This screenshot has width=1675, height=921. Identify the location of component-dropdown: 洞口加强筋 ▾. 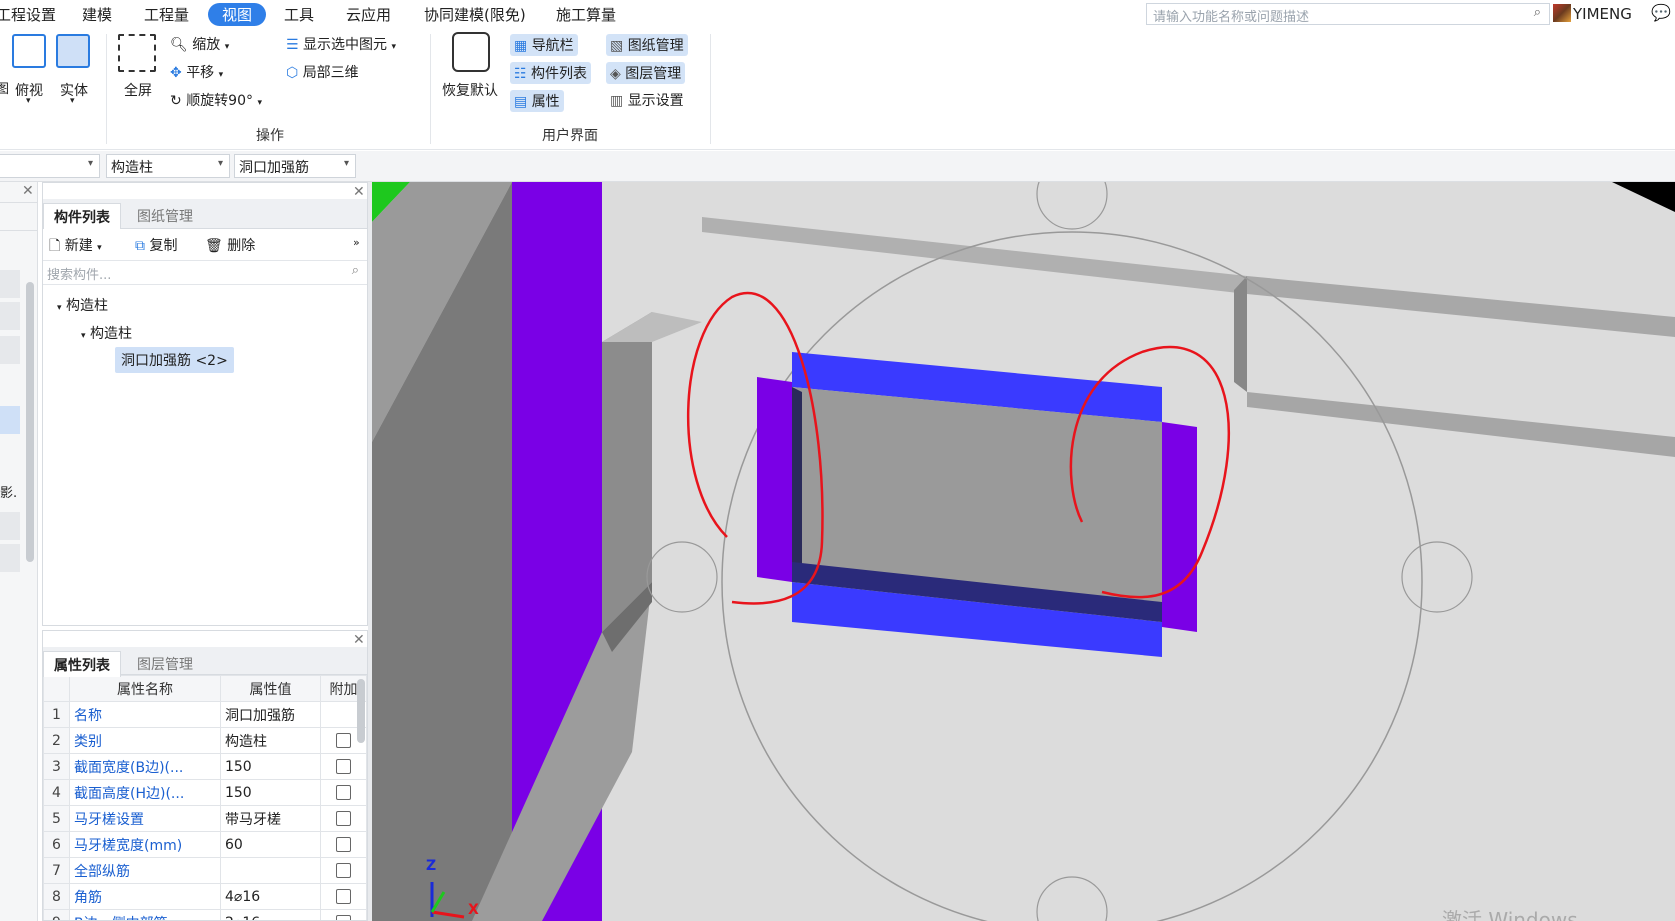
(295, 166).